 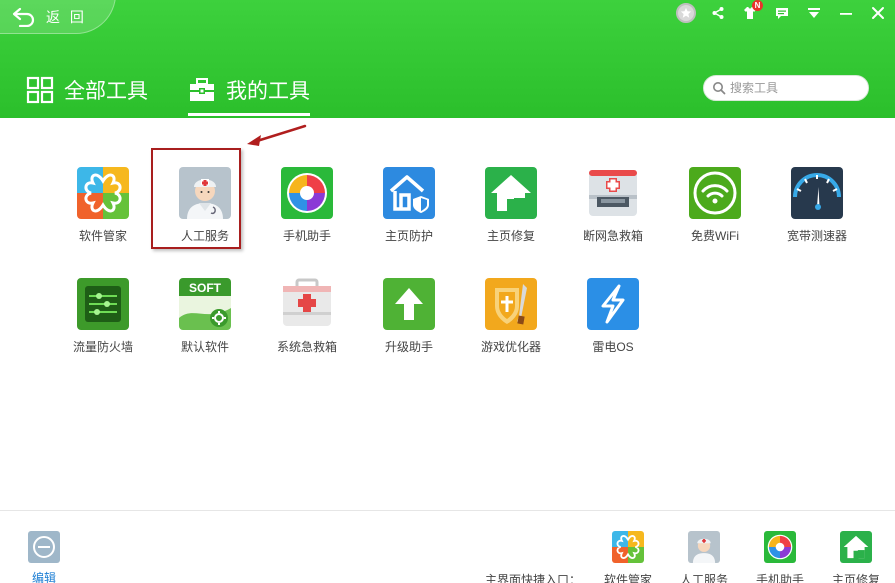 What do you see at coordinates (409, 333) in the screenshot?
I see `tool-upgrade-assistant: 升级助手` at bounding box center [409, 333].